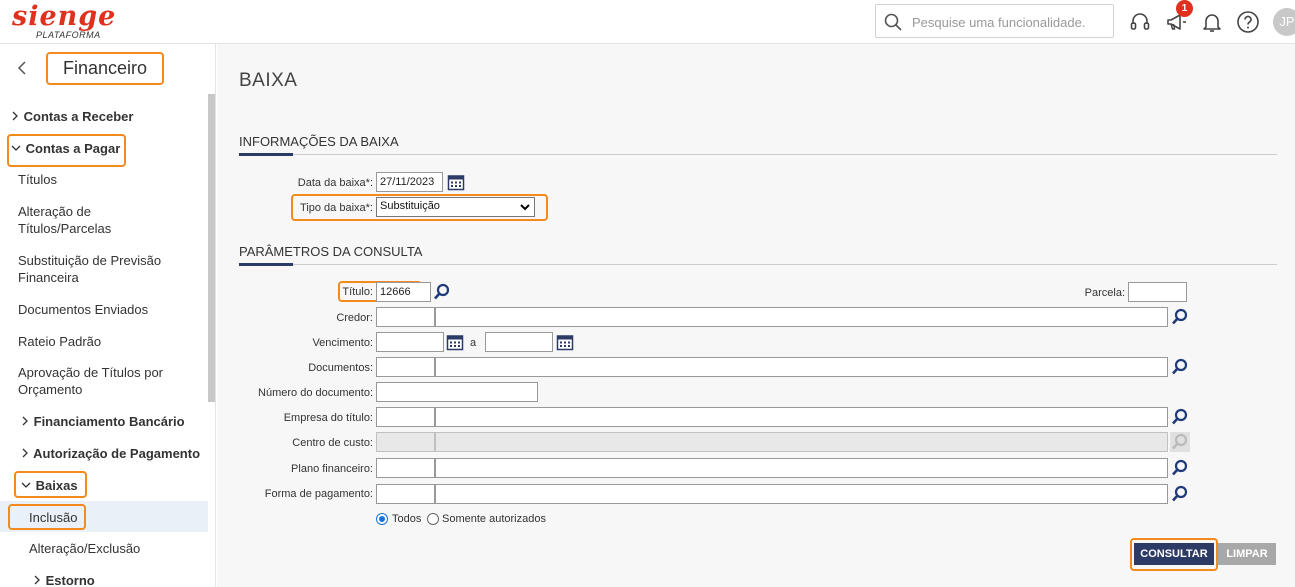  Describe the element at coordinates (332, 443) in the screenshot. I see `centro-custo-label: Centro de custo:` at that location.